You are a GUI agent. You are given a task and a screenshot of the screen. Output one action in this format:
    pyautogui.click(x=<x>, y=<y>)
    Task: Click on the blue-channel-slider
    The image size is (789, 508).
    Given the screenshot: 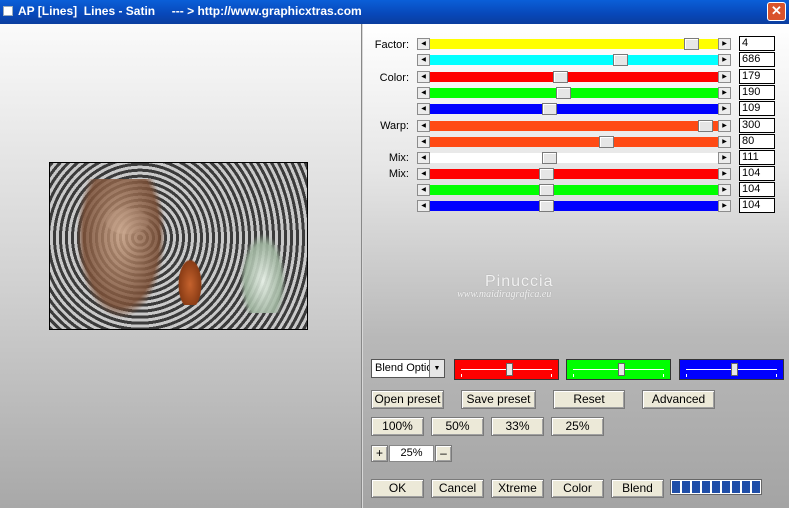 What is the action you would take?
    pyautogui.click(x=731, y=369)
    